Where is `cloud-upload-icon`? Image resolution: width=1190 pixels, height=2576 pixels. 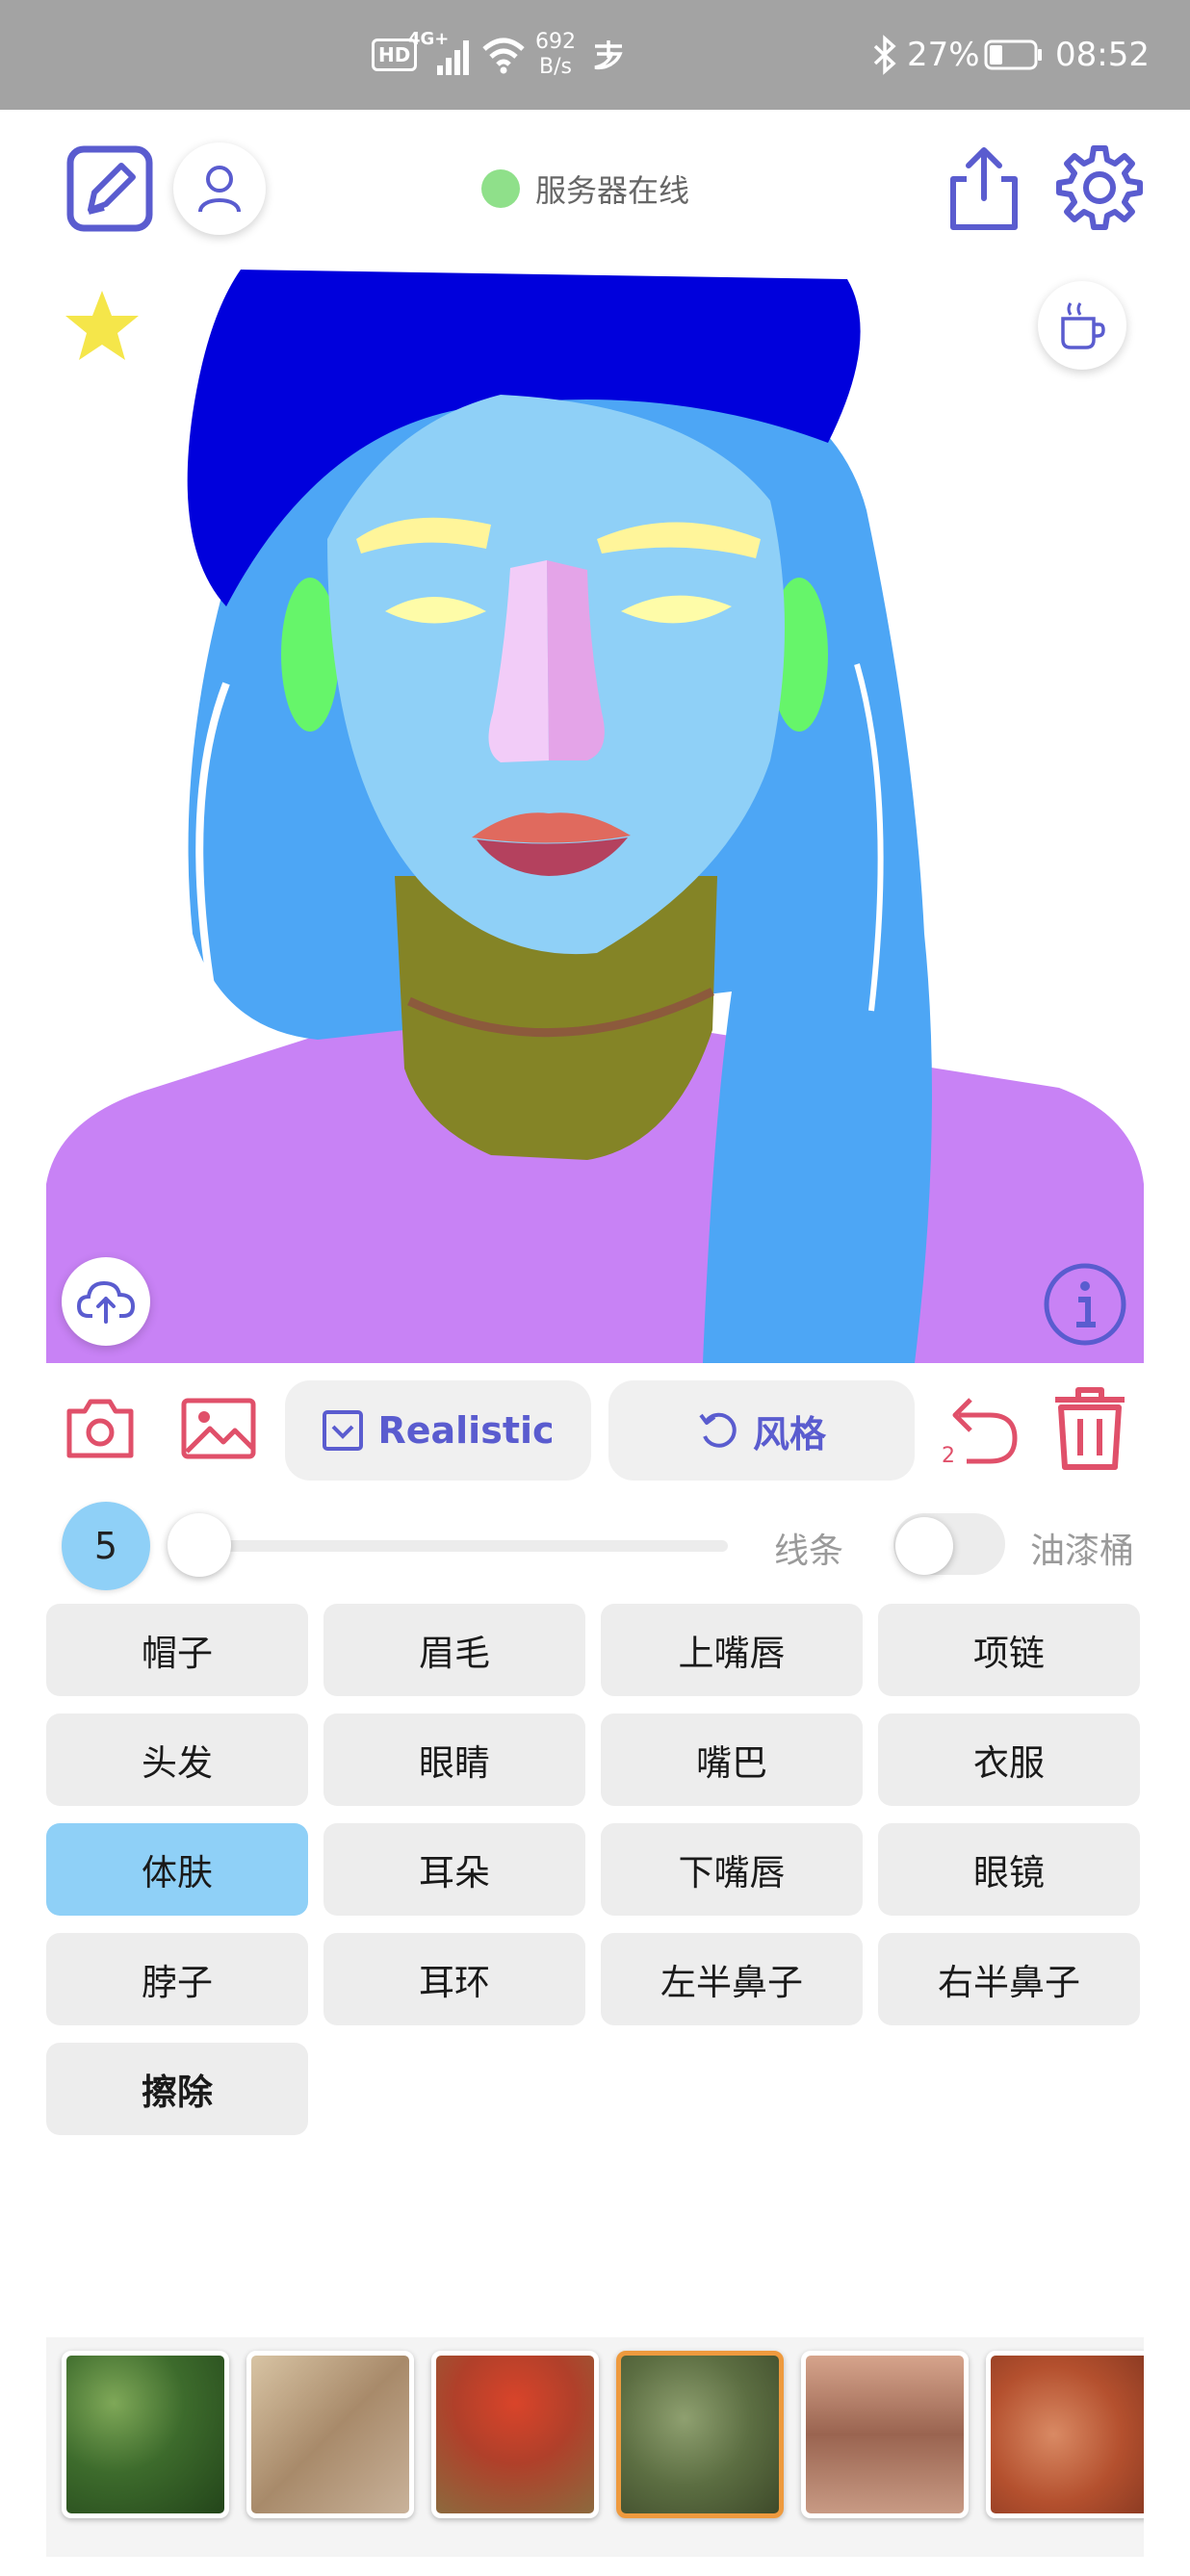
cloud-upload-icon is located at coordinates (106, 1302).